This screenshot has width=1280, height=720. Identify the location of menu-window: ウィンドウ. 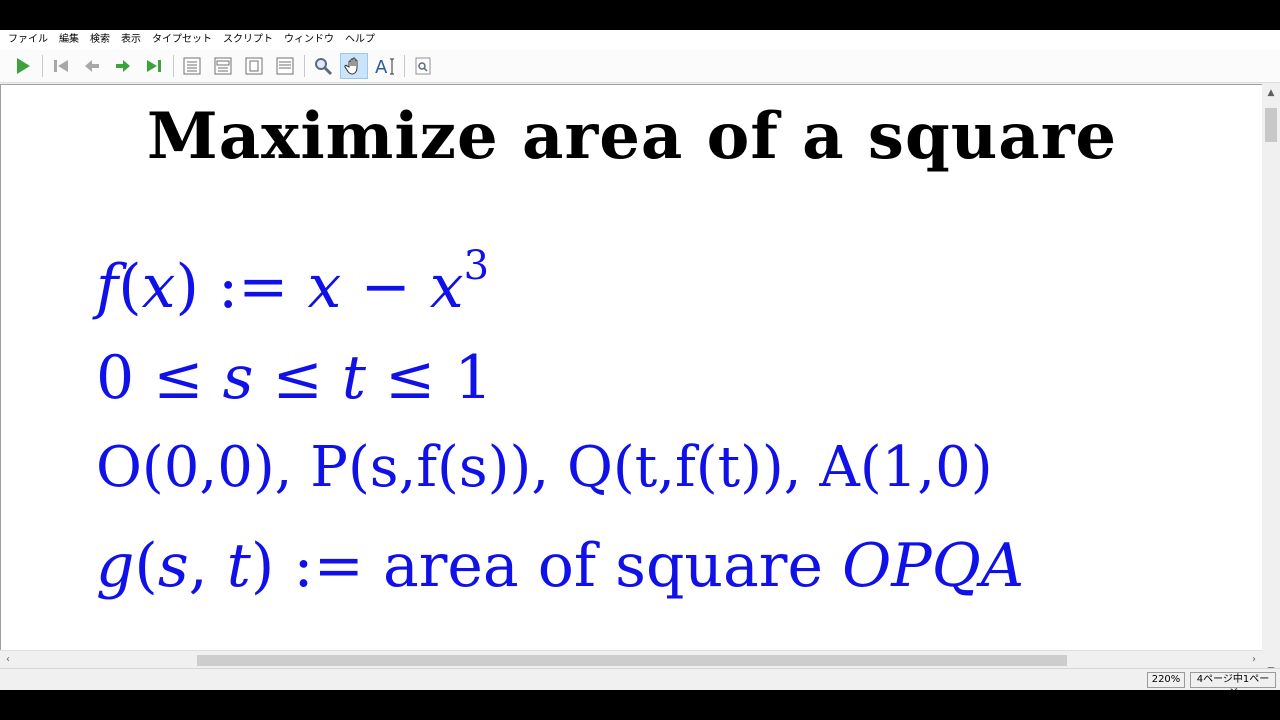
(310, 40).